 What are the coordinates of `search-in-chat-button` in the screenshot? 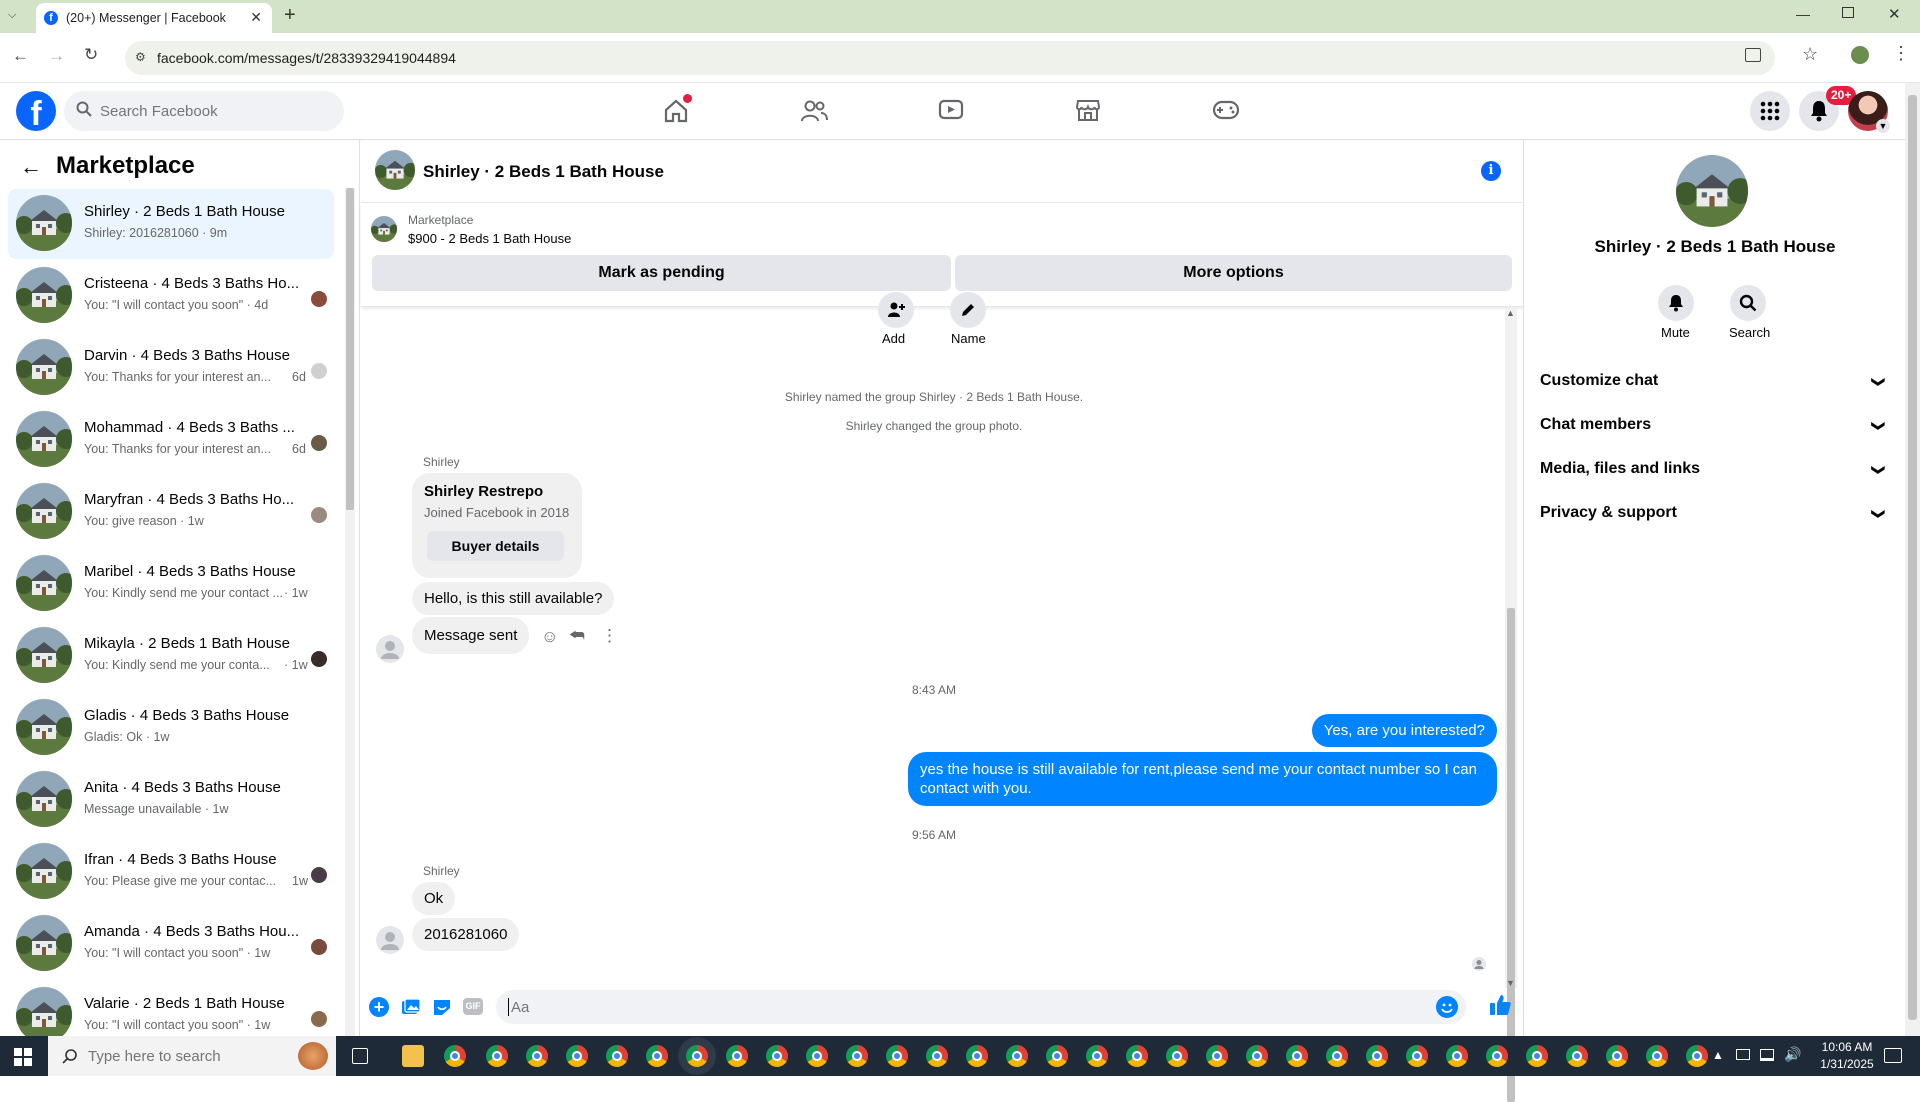 It's located at (1748, 303).